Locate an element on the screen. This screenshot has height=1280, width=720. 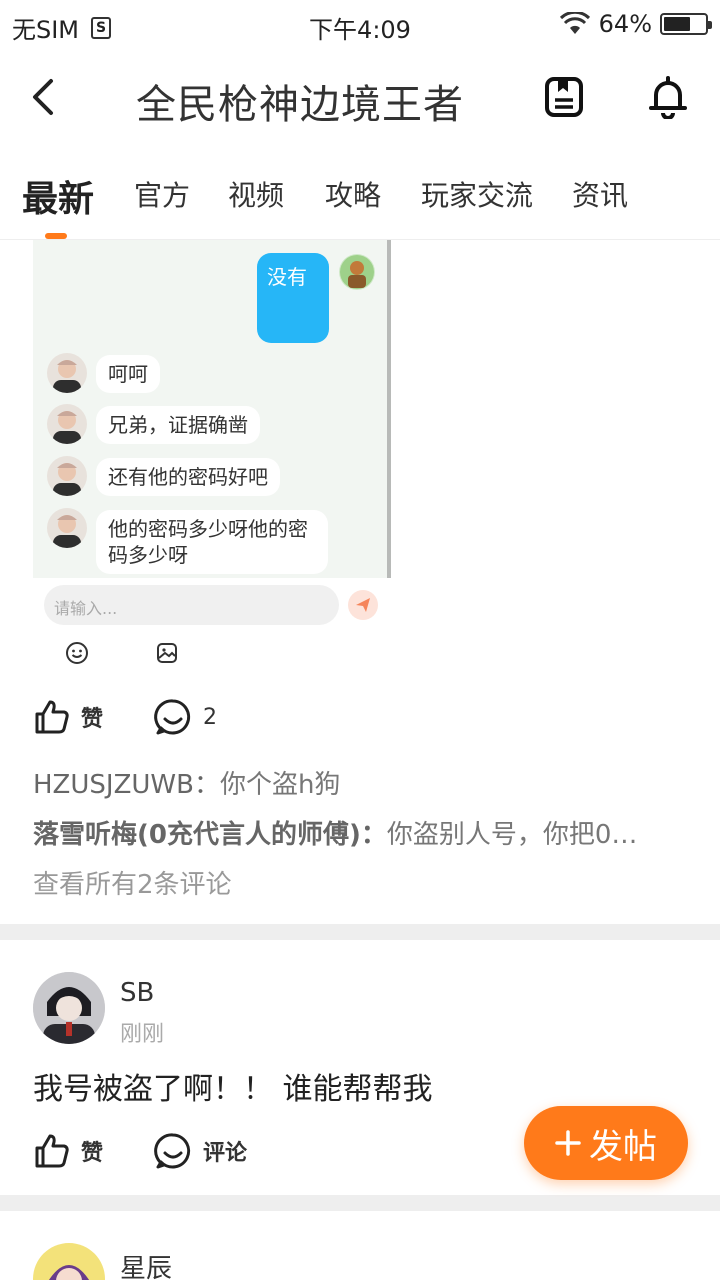
bell-icon is located at coordinates (668, 97).